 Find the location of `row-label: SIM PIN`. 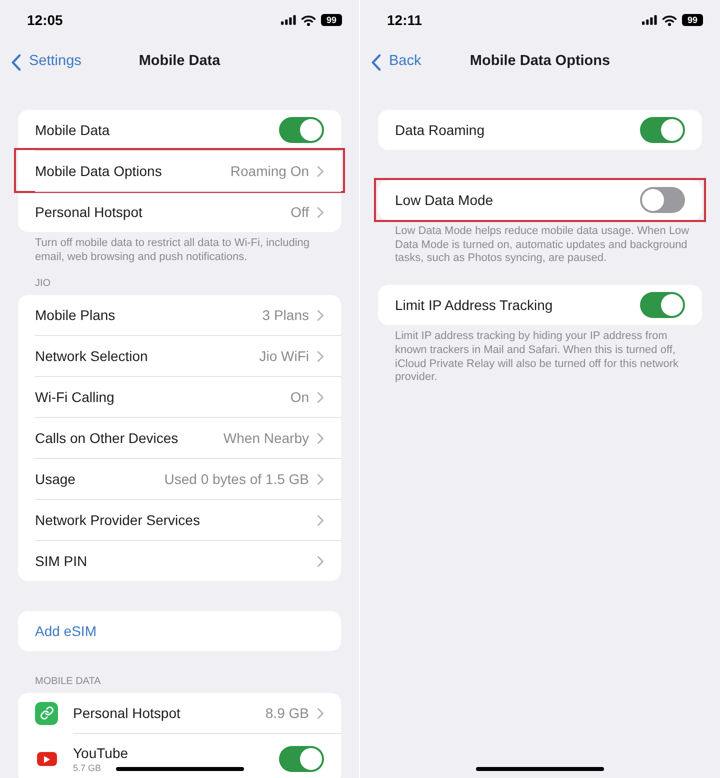

row-label: SIM PIN is located at coordinates (172, 561).